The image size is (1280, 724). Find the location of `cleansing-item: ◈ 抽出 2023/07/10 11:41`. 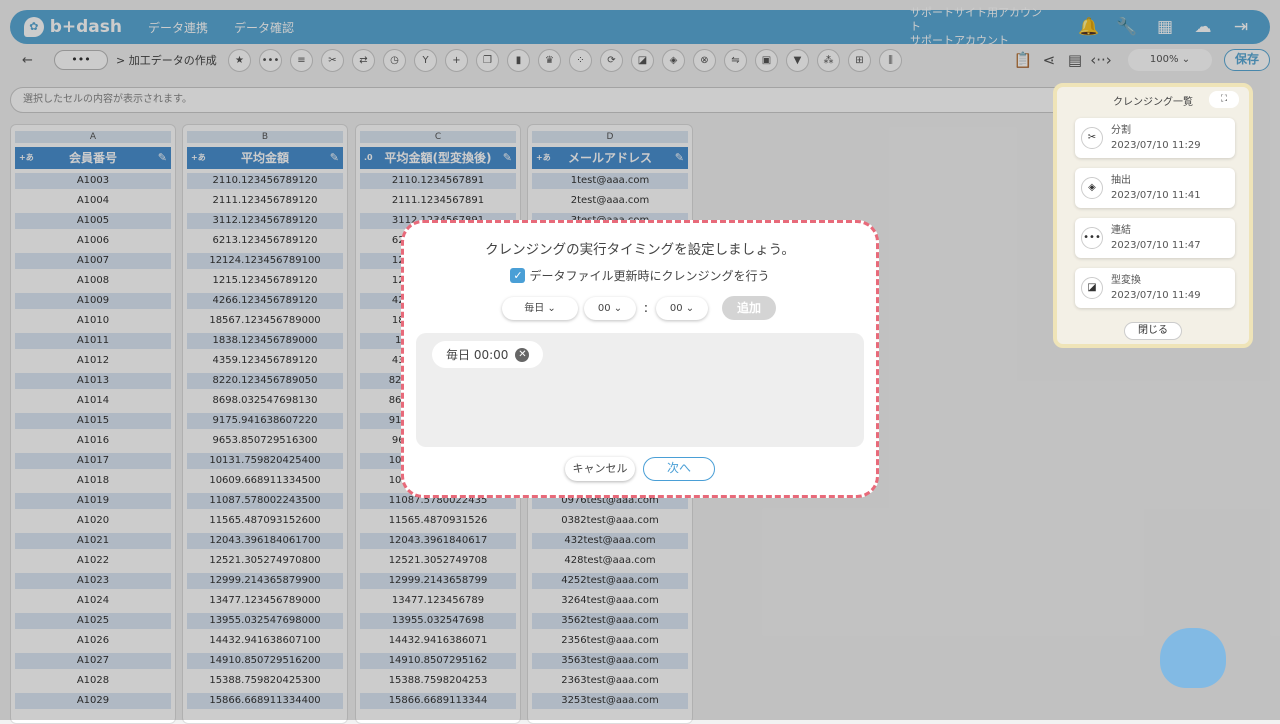

cleansing-item: ◈ 抽出 2023/07/10 11:41 is located at coordinates (1155, 188).